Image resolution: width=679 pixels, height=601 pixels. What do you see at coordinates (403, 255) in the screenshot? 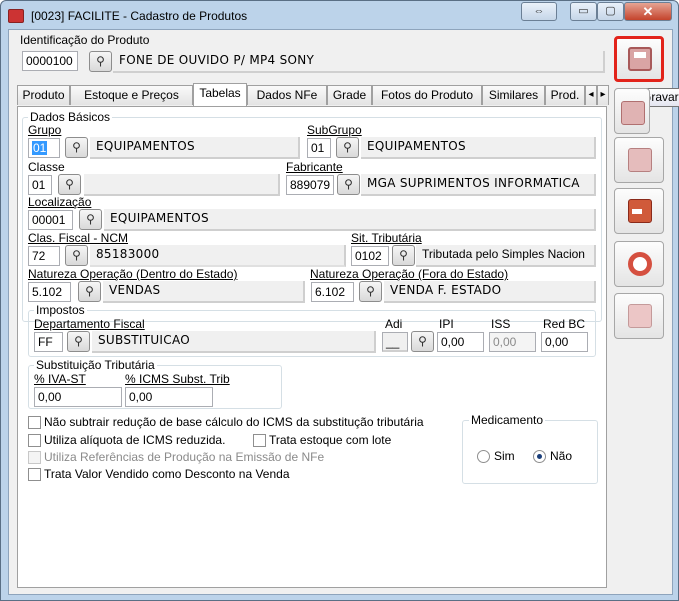
I see `sit-trib-lookup-icon: ⚲` at bounding box center [403, 255].